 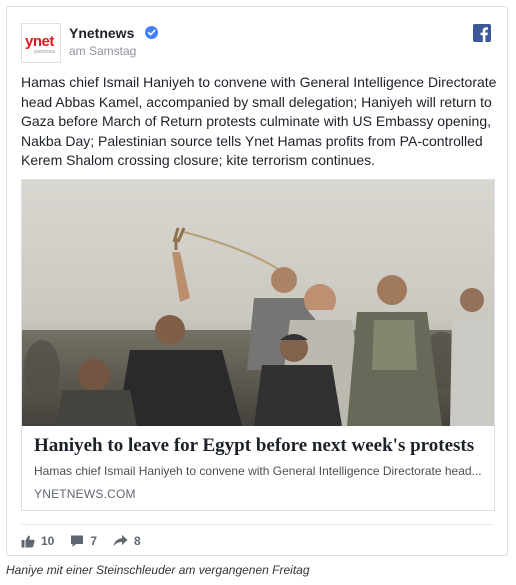 I want to click on post-timestamp: am Samstag, so click(x=102, y=51).